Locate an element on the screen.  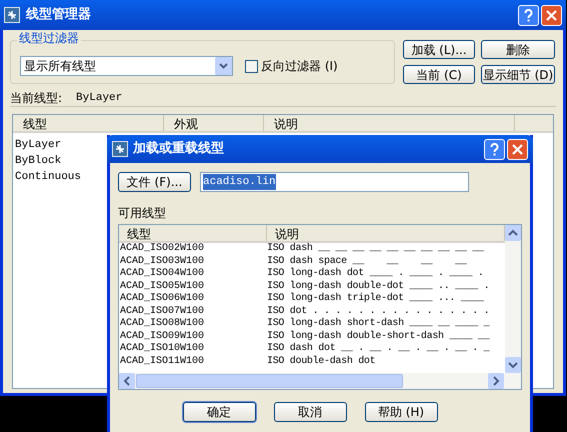
dialog-title: 加载或重载线型 is located at coordinates (179, 149).